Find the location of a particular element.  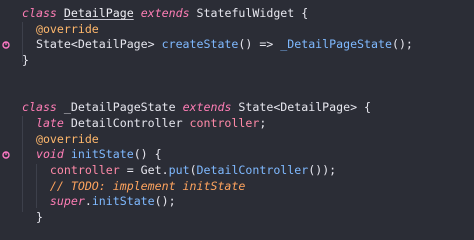

code-token-plain: () => is located at coordinates (259, 44).